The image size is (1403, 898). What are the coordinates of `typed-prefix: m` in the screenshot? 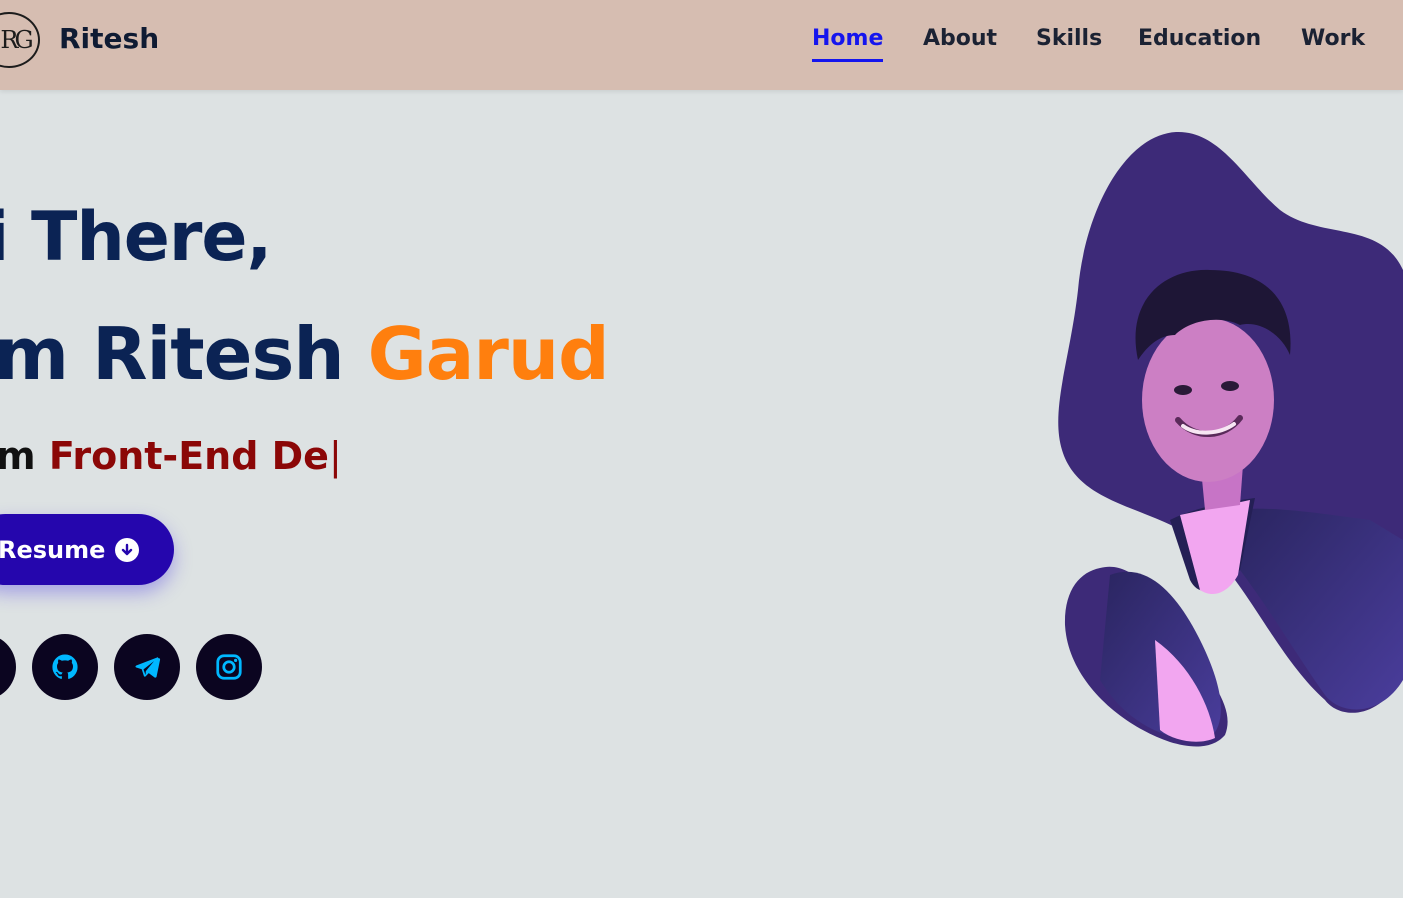 It's located at (24, 456).